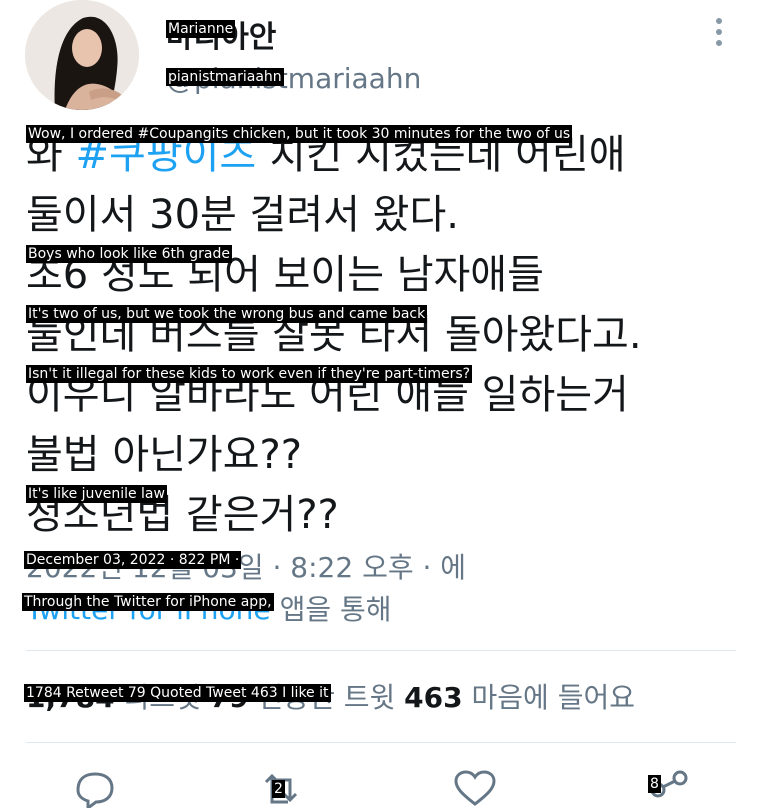  I want to click on avatar, so click(82, 55).